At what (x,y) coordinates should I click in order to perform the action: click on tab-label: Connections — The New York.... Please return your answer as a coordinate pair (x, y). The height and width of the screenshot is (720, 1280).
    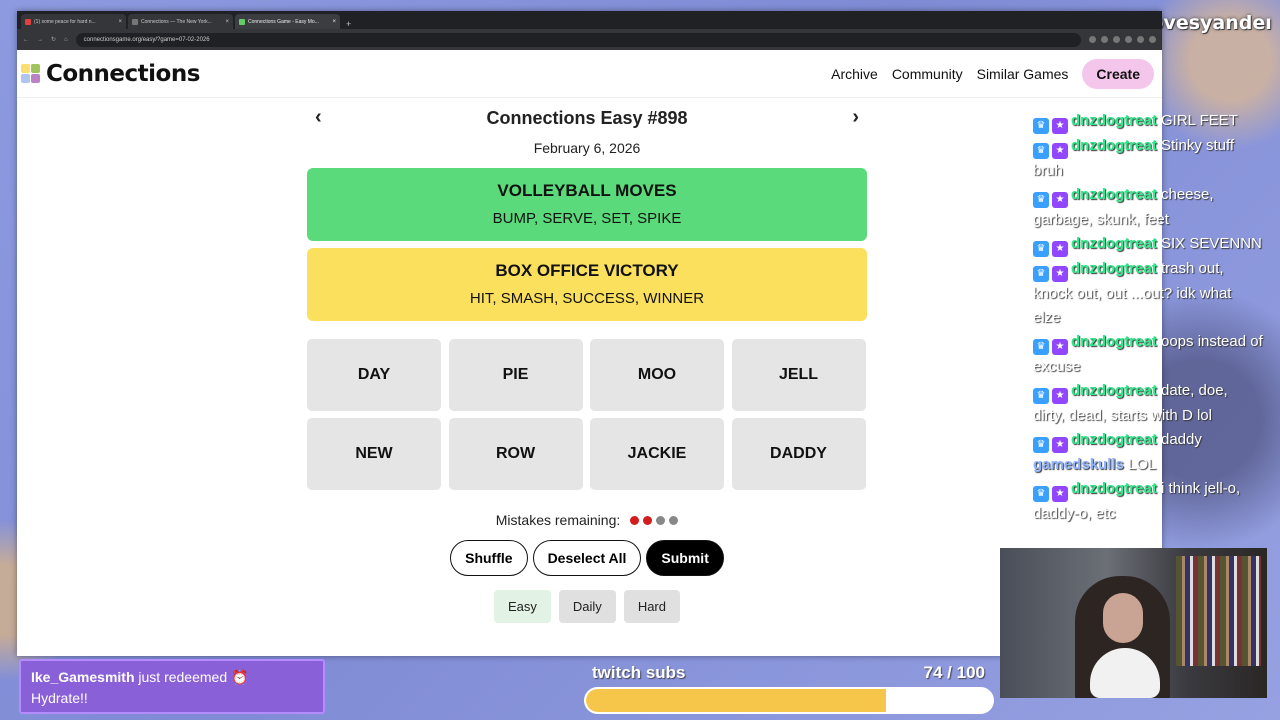
    Looking at the image, I should click on (176, 21).